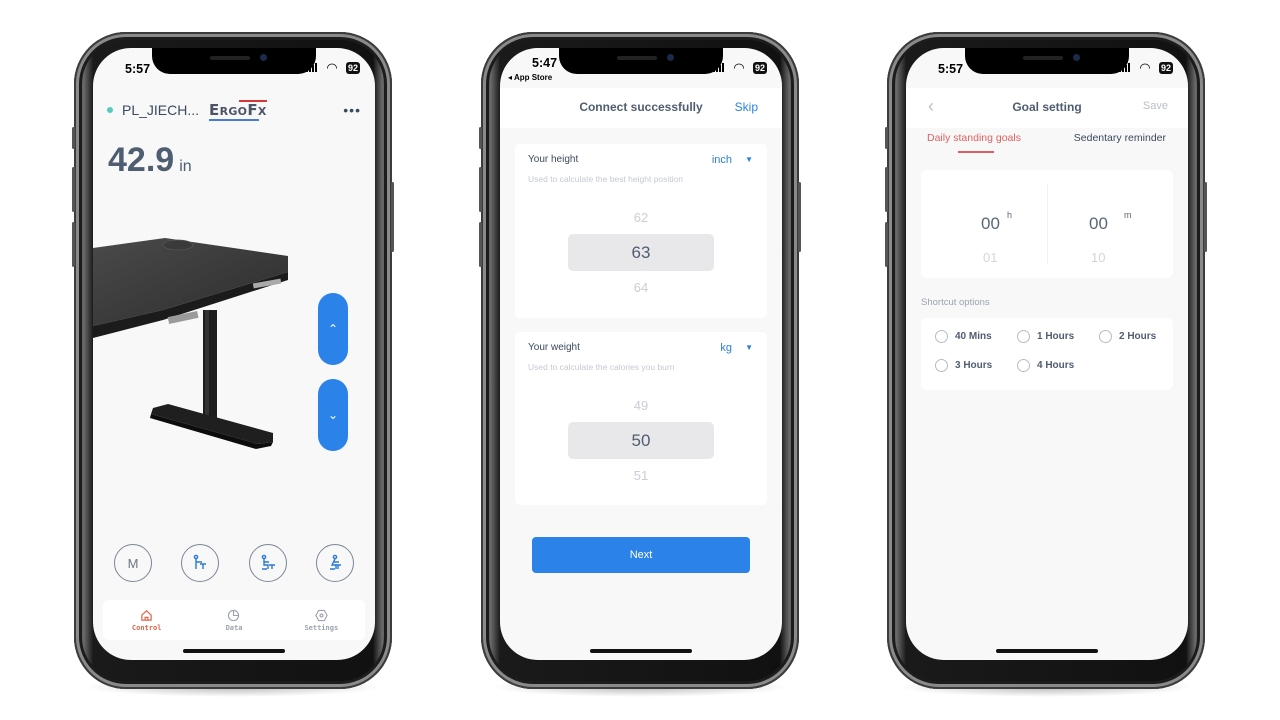  What do you see at coordinates (1010, 215) in the screenshot?
I see `hours-unit: h` at bounding box center [1010, 215].